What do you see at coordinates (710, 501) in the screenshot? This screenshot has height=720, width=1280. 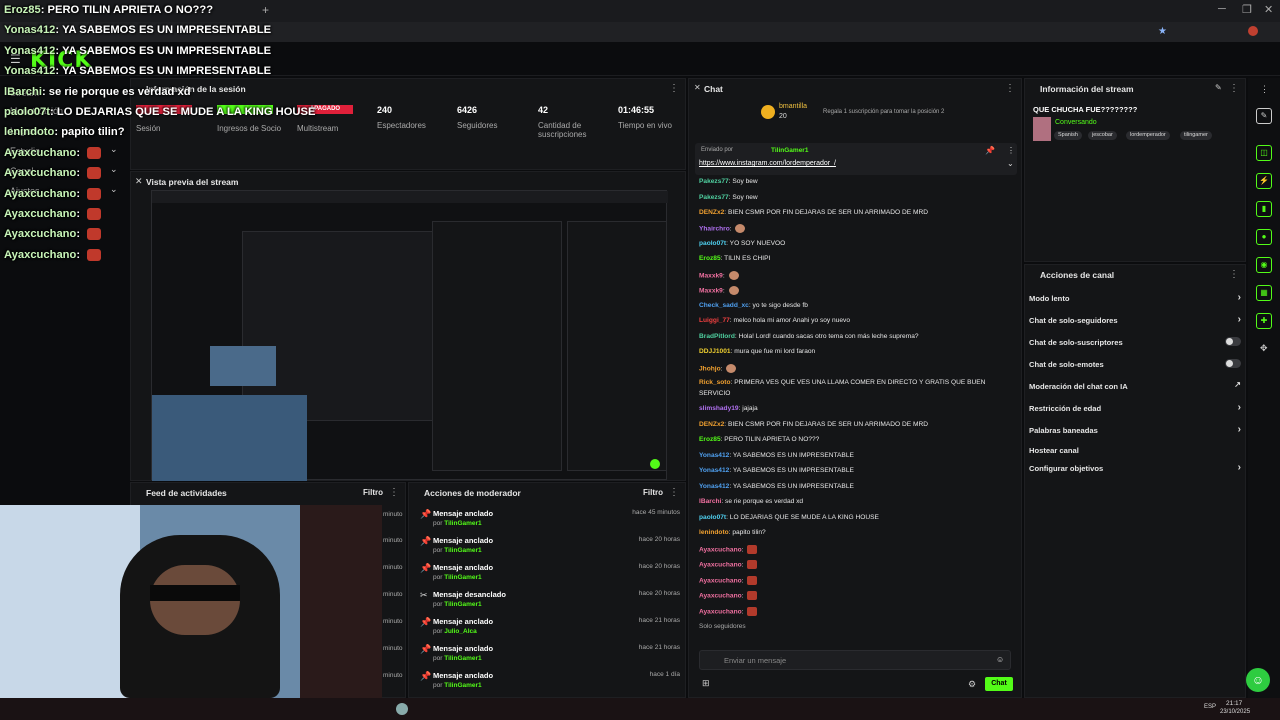 I see `chat-username: lBarchi` at bounding box center [710, 501].